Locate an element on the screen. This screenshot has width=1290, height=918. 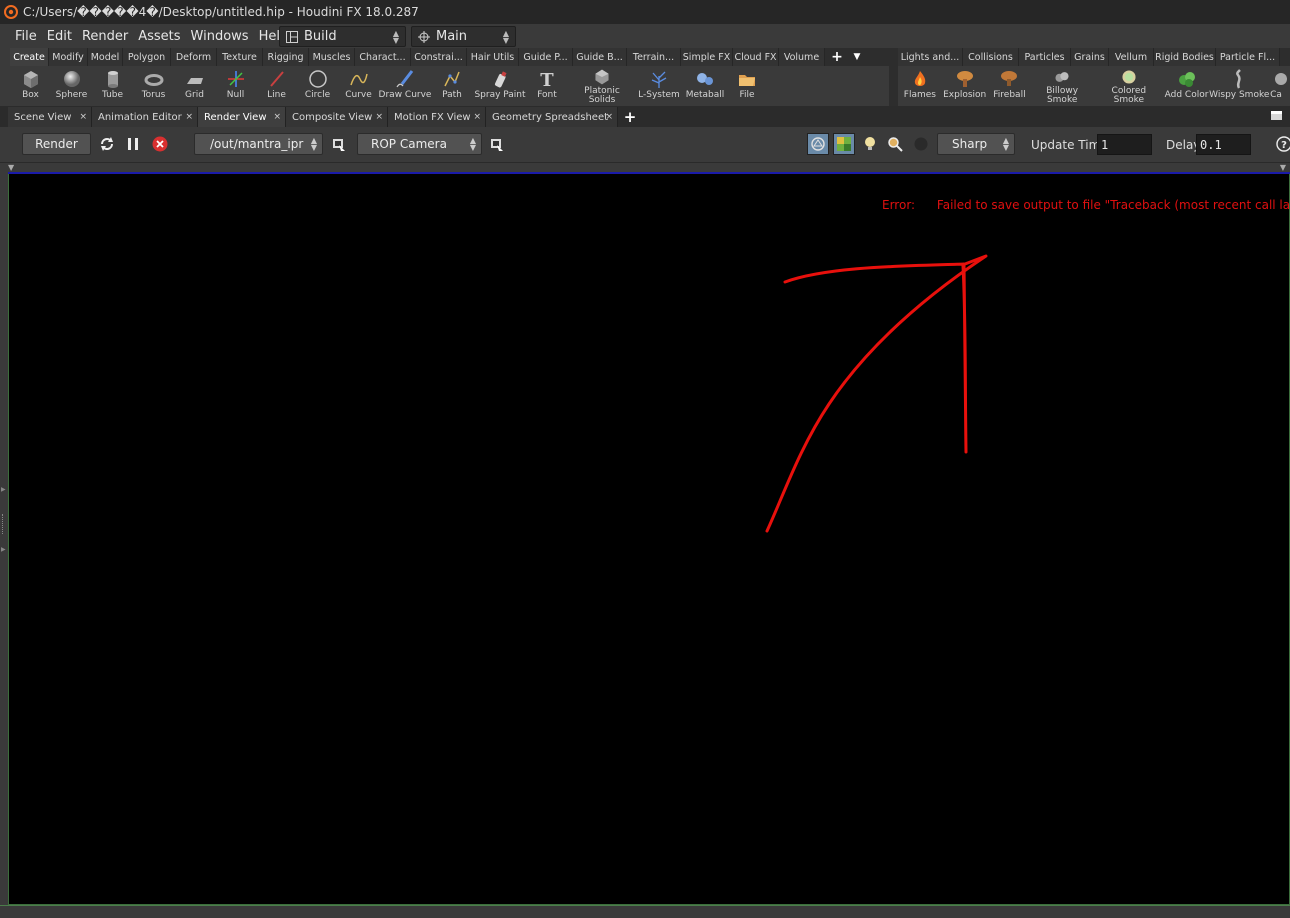
tool-metaball: Metaball is located at coordinates (705, 86).